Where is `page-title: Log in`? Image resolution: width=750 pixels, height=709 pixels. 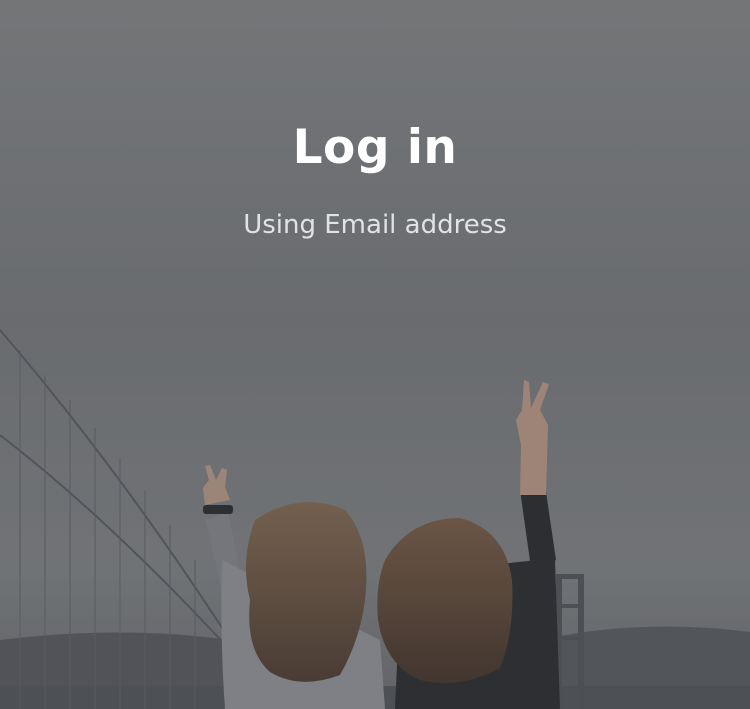 page-title: Log in is located at coordinates (375, 147).